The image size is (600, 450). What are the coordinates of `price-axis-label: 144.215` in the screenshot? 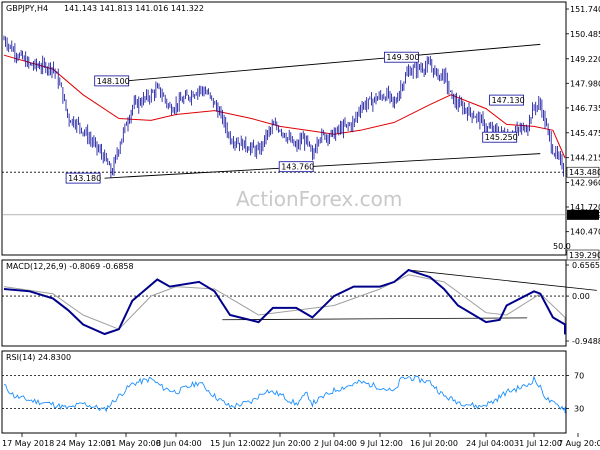 It's located at (585, 158).